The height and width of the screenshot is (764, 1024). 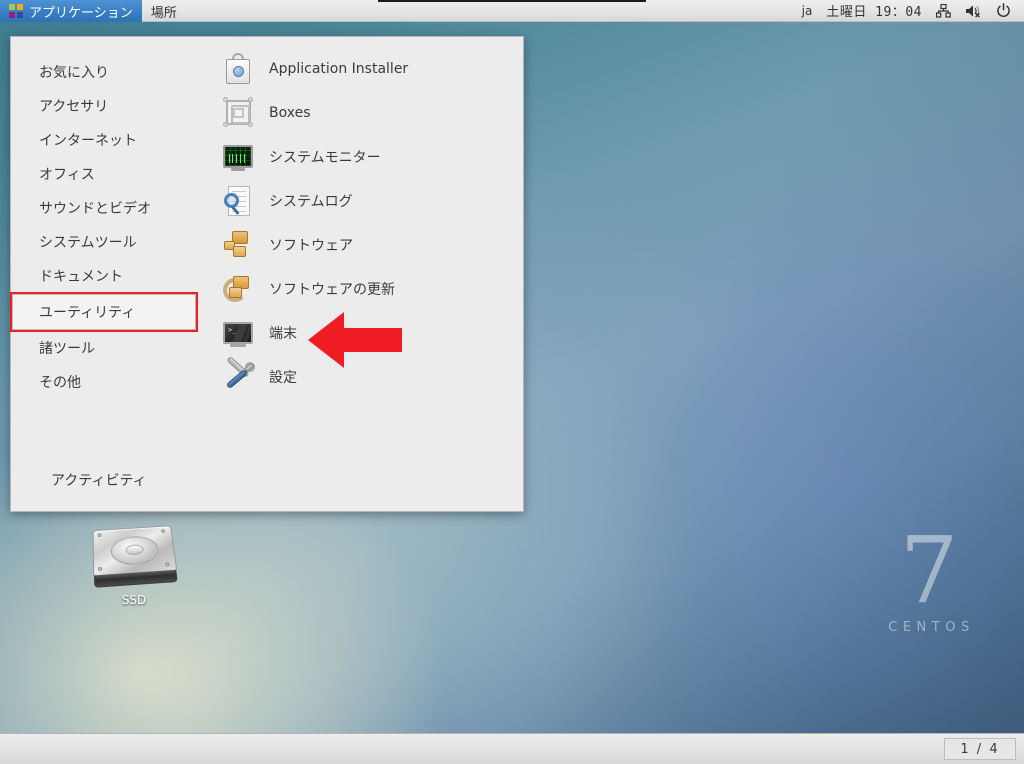 I want to click on clock-label: 土曜日 19：04, so click(x=874, y=12).